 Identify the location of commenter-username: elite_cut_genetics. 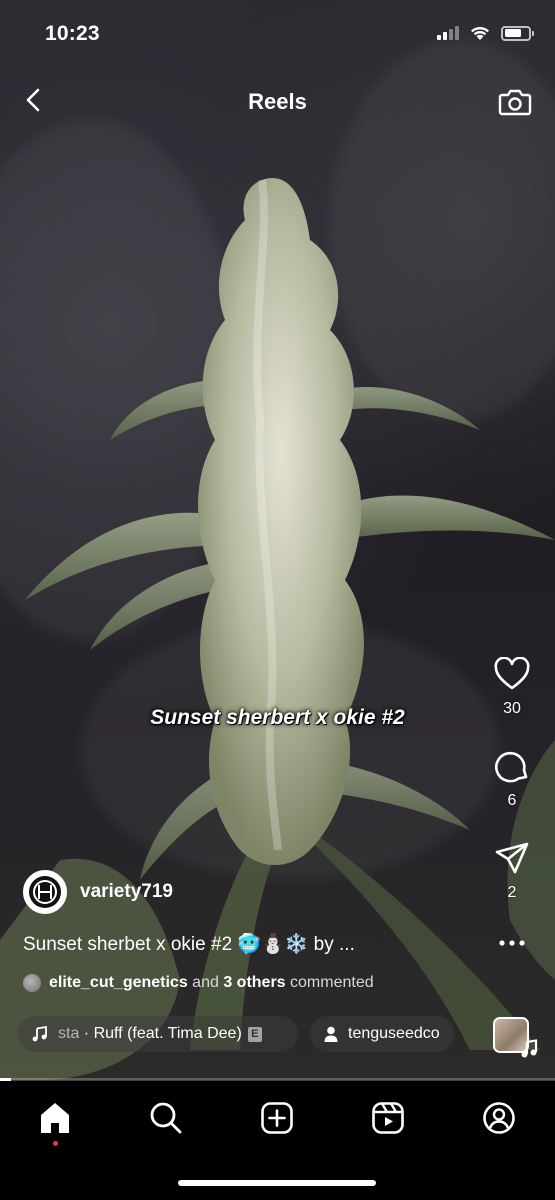
(118, 982).